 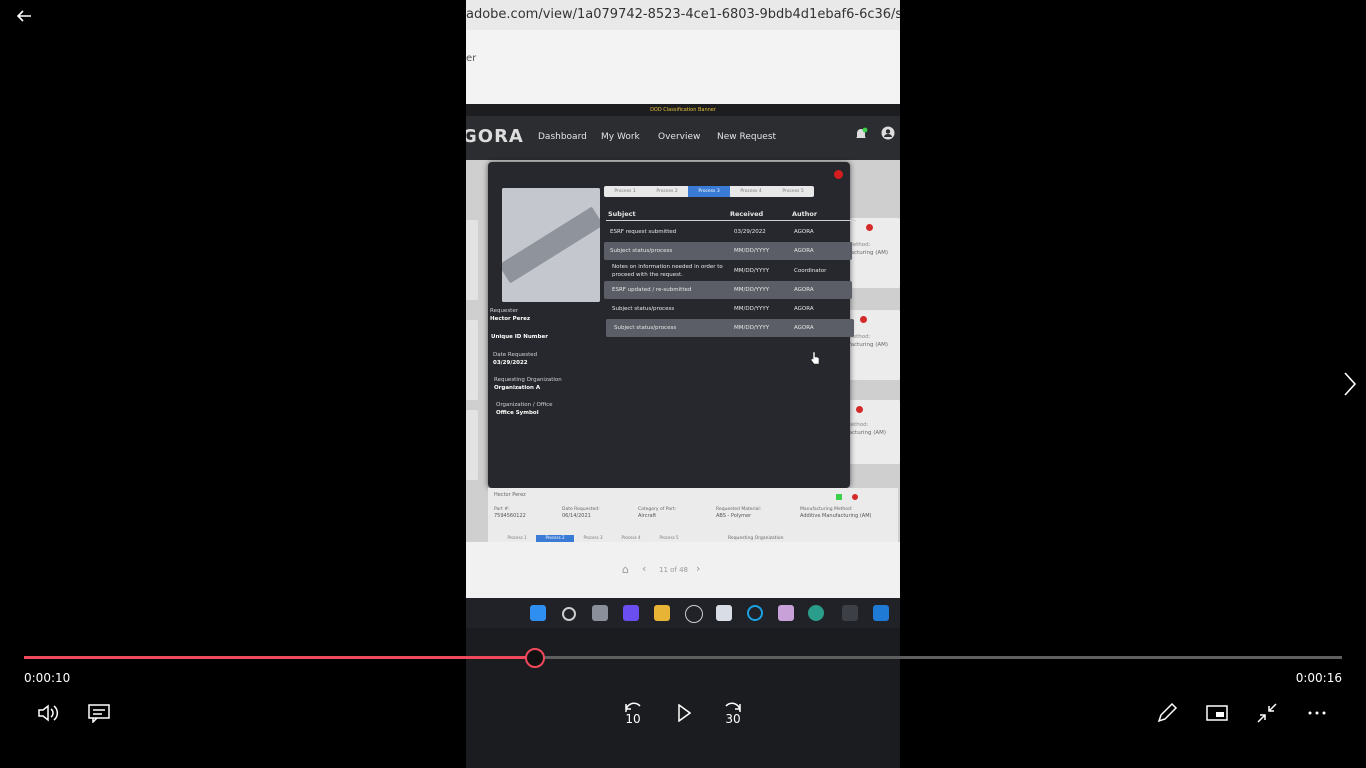 What do you see at coordinates (528, 380) in the screenshot?
I see `meta-label: Requesting Organization` at bounding box center [528, 380].